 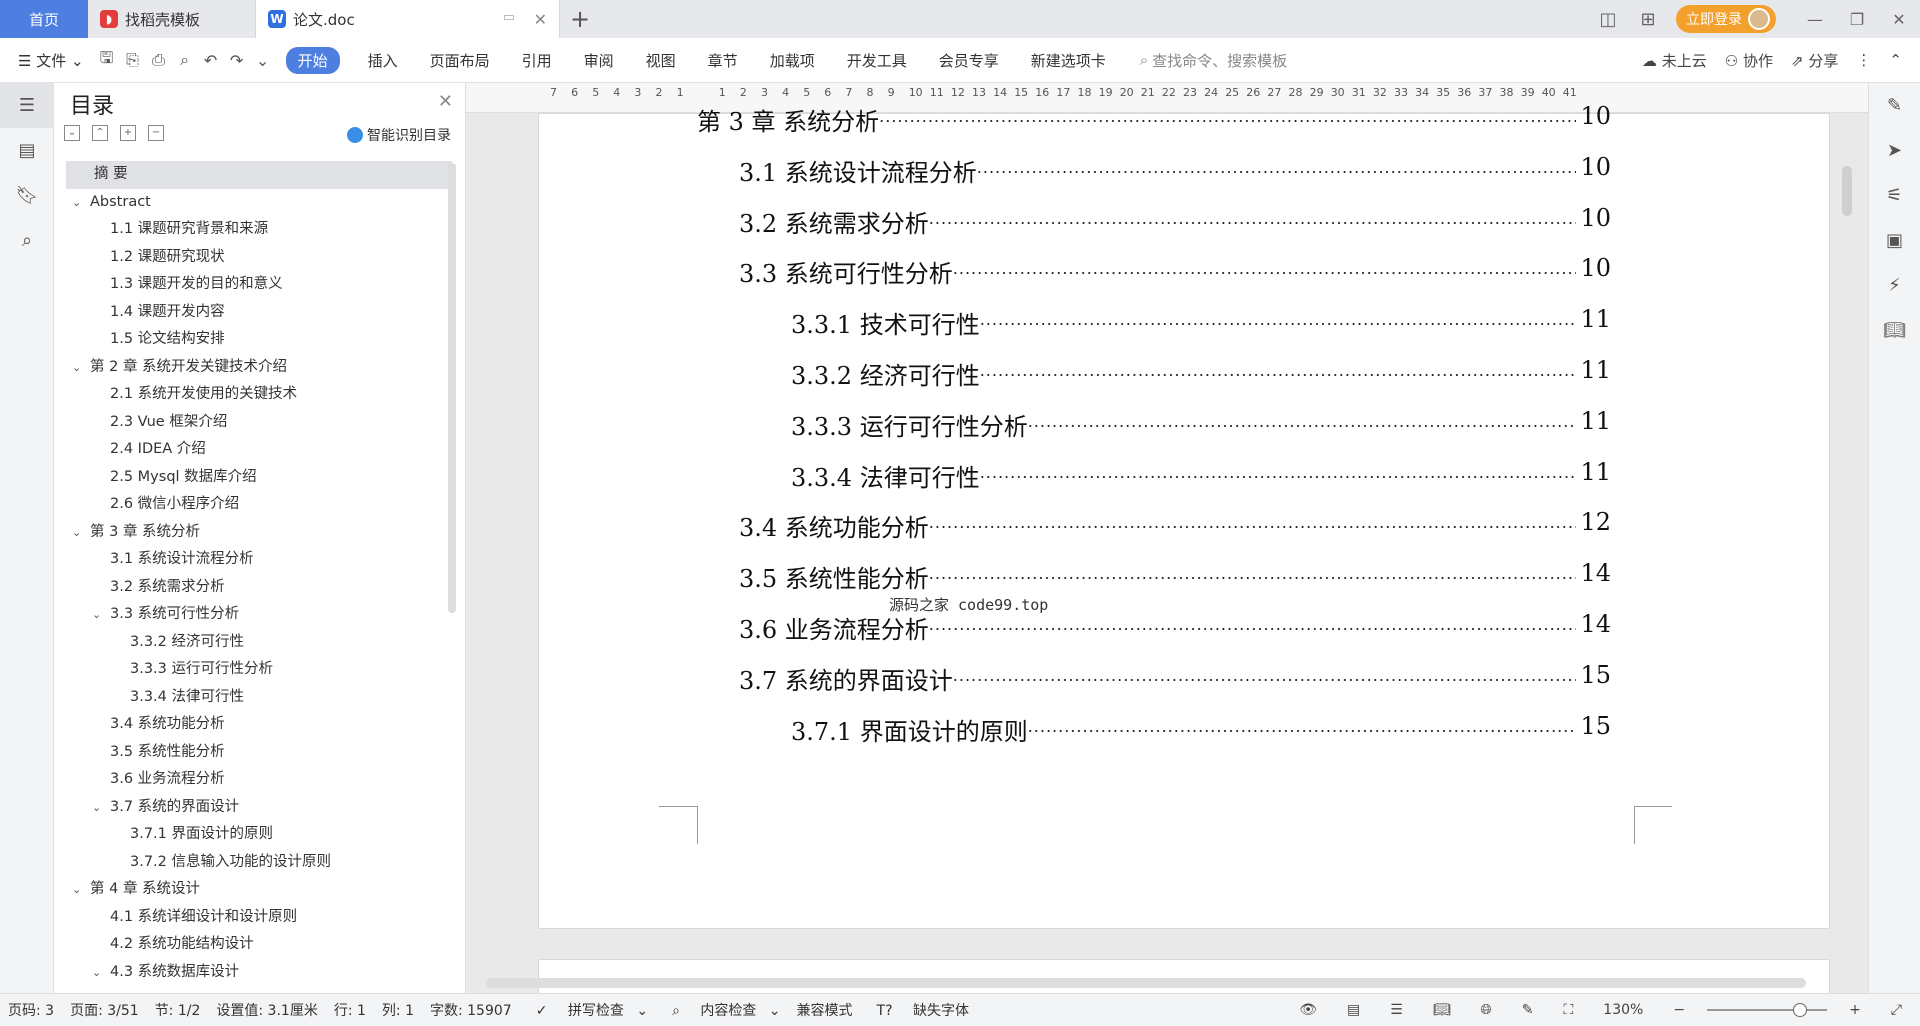 I want to click on tab-new: 新建选项卡, so click(x=1068, y=60).